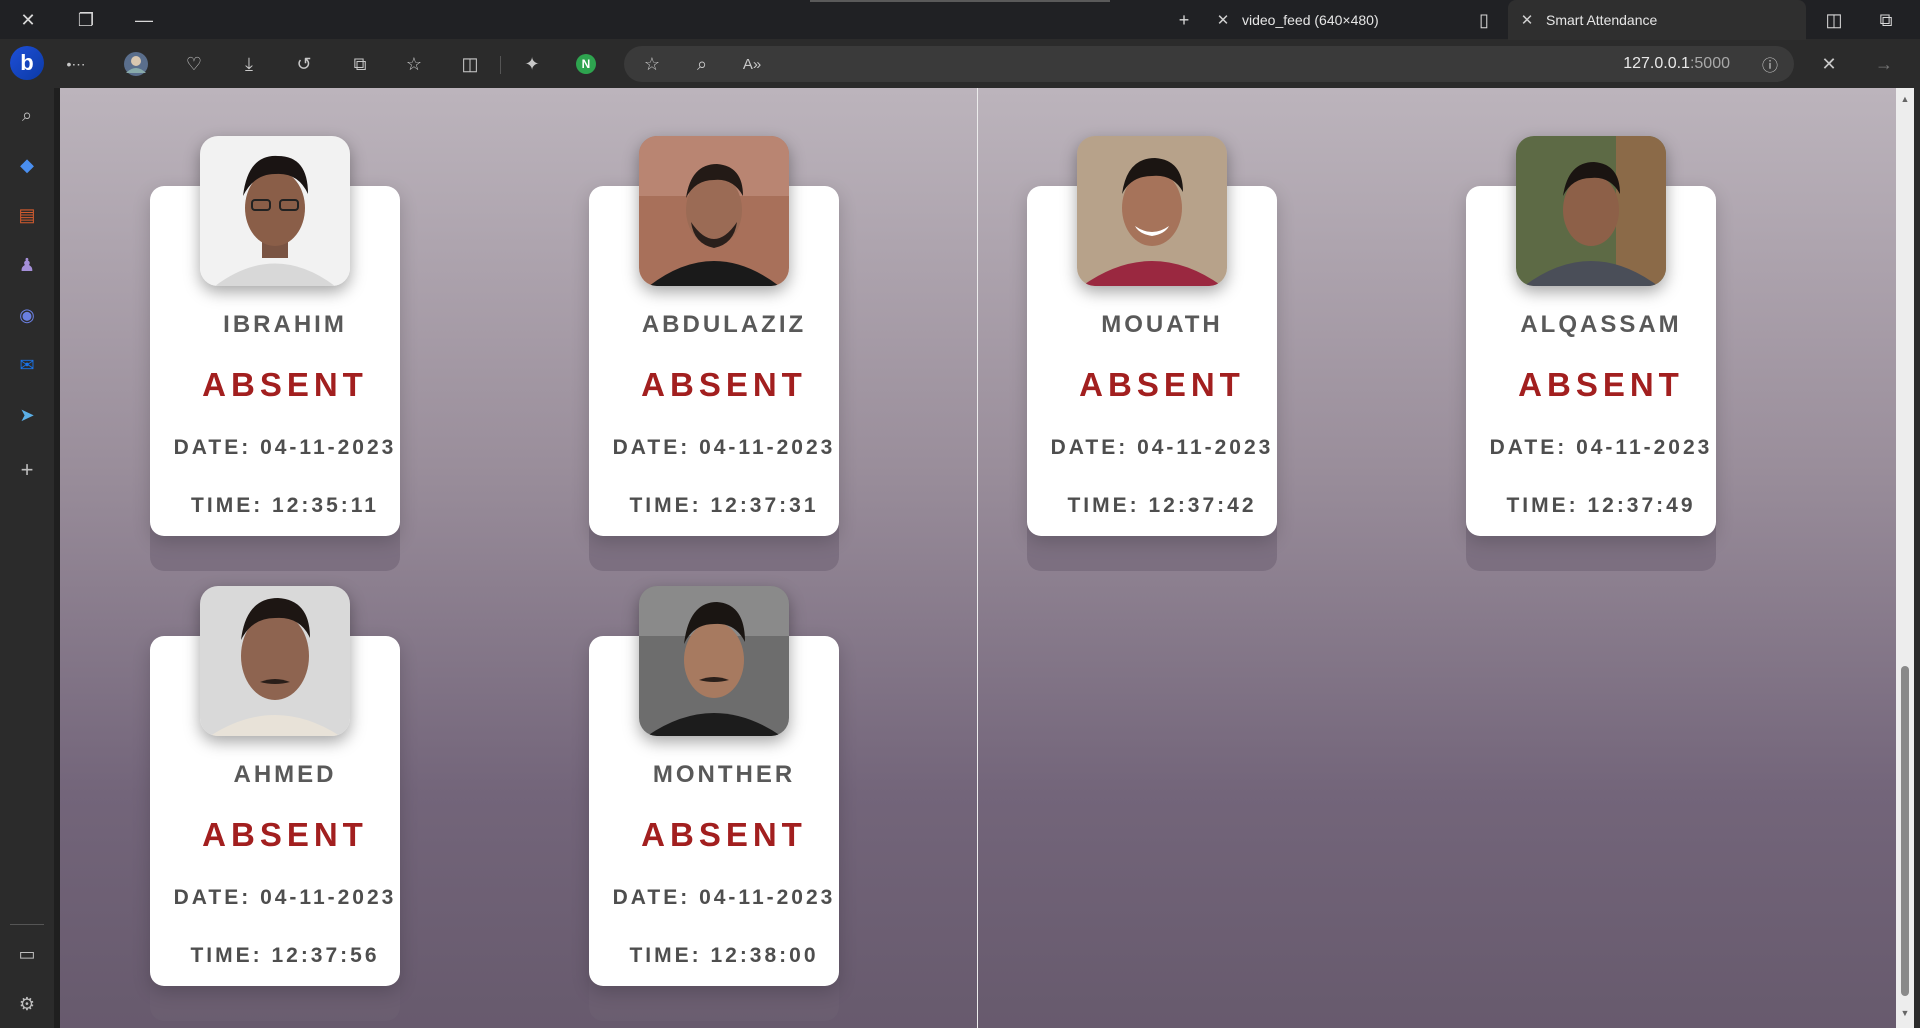 The height and width of the screenshot is (1028, 1920). I want to click on url-text: 127.0.0.1:5000, so click(1676, 64).